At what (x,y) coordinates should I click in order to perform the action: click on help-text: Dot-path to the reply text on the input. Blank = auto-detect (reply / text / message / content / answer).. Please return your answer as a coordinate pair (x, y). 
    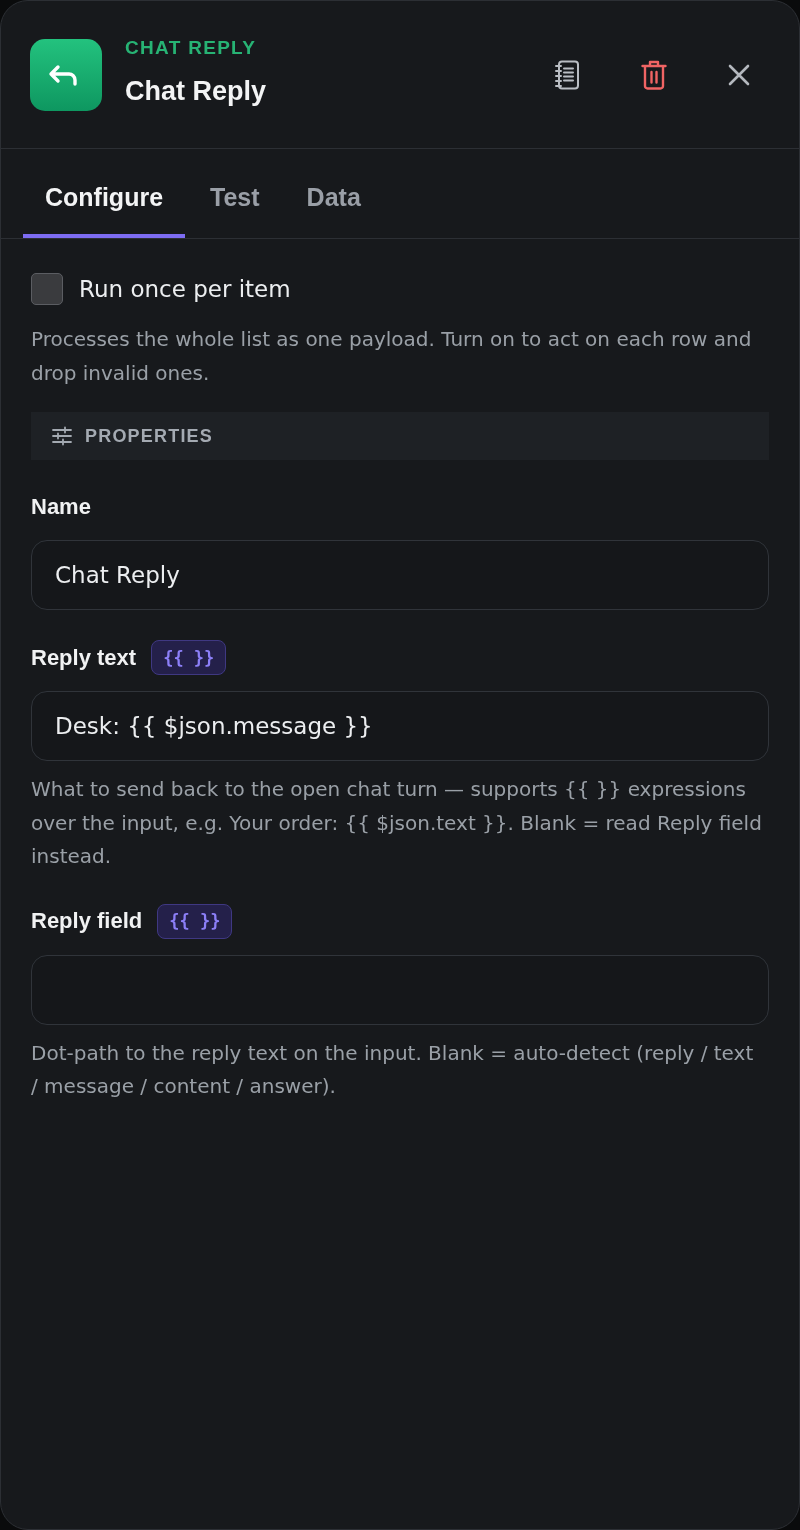
    Looking at the image, I should click on (393, 1069).